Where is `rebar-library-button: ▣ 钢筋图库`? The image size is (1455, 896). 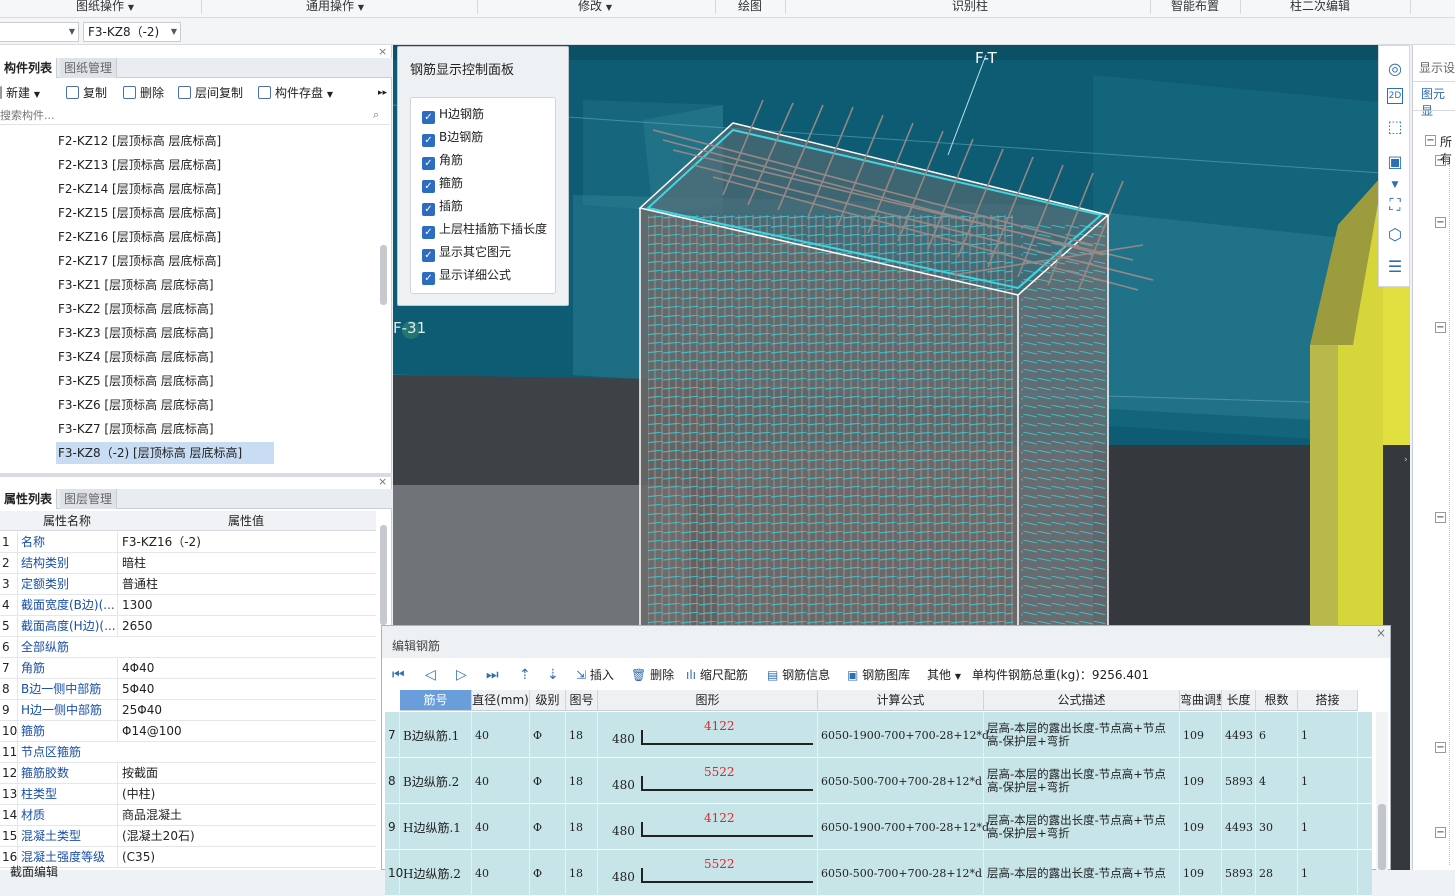 rebar-library-button: ▣ 钢筋图库 is located at coordinates (878, 675).